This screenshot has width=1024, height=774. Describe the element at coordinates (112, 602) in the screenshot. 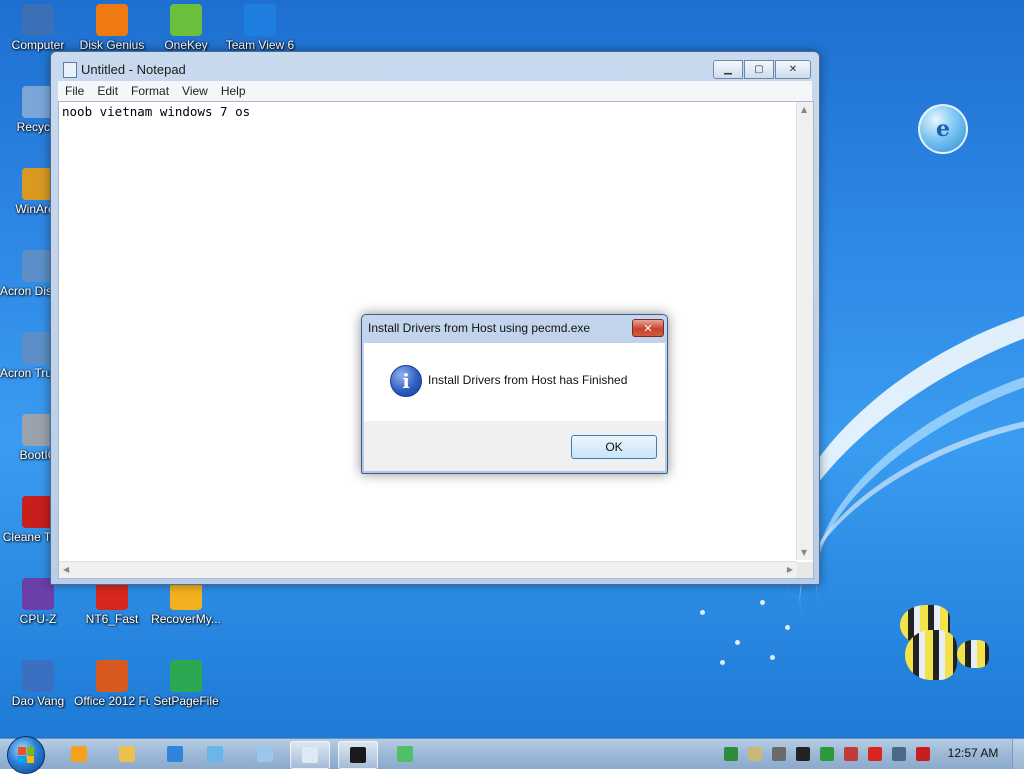

I see `desktop-shortcut: NT6_Fast` at that location.